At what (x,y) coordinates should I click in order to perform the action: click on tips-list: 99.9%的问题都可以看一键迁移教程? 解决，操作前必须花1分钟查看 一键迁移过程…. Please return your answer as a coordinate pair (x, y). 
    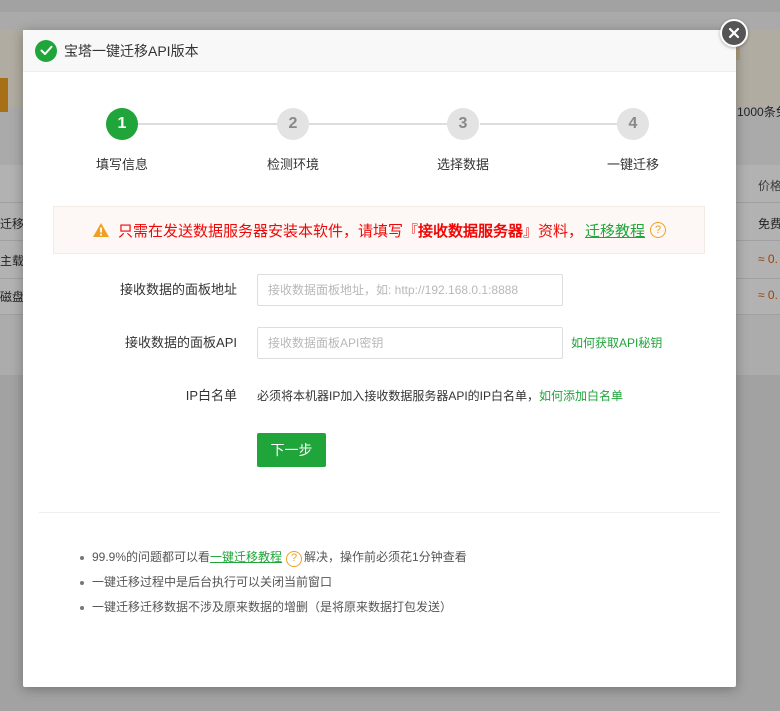
    Looking at the image, I should click on (273, 582).